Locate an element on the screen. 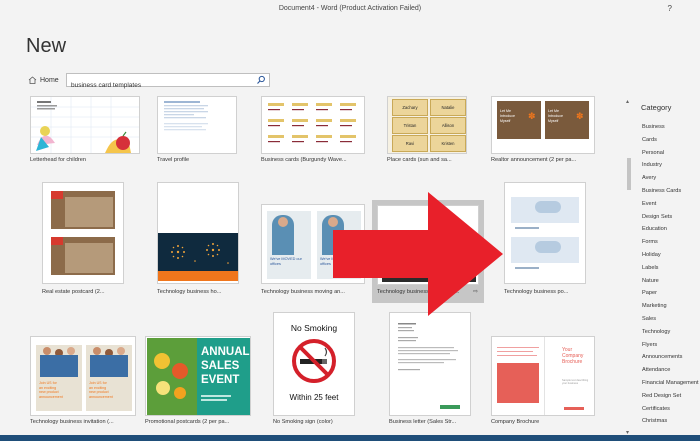 The image size is (700, 441). no-smoking-subtitle: Within 25 feet is located at coordinates (314, 397).